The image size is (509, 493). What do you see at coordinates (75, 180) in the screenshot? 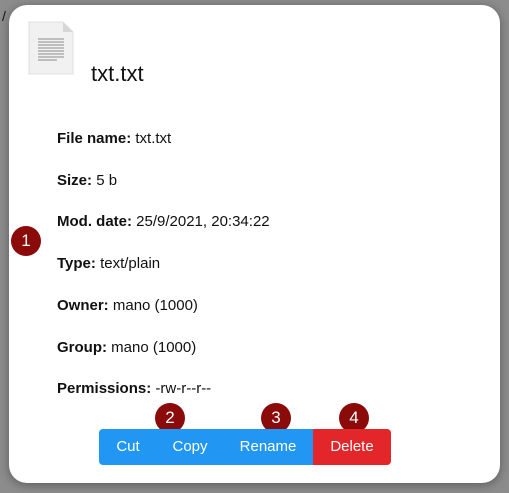
I see `size-label: Size:` at bounding box center [75, 180].